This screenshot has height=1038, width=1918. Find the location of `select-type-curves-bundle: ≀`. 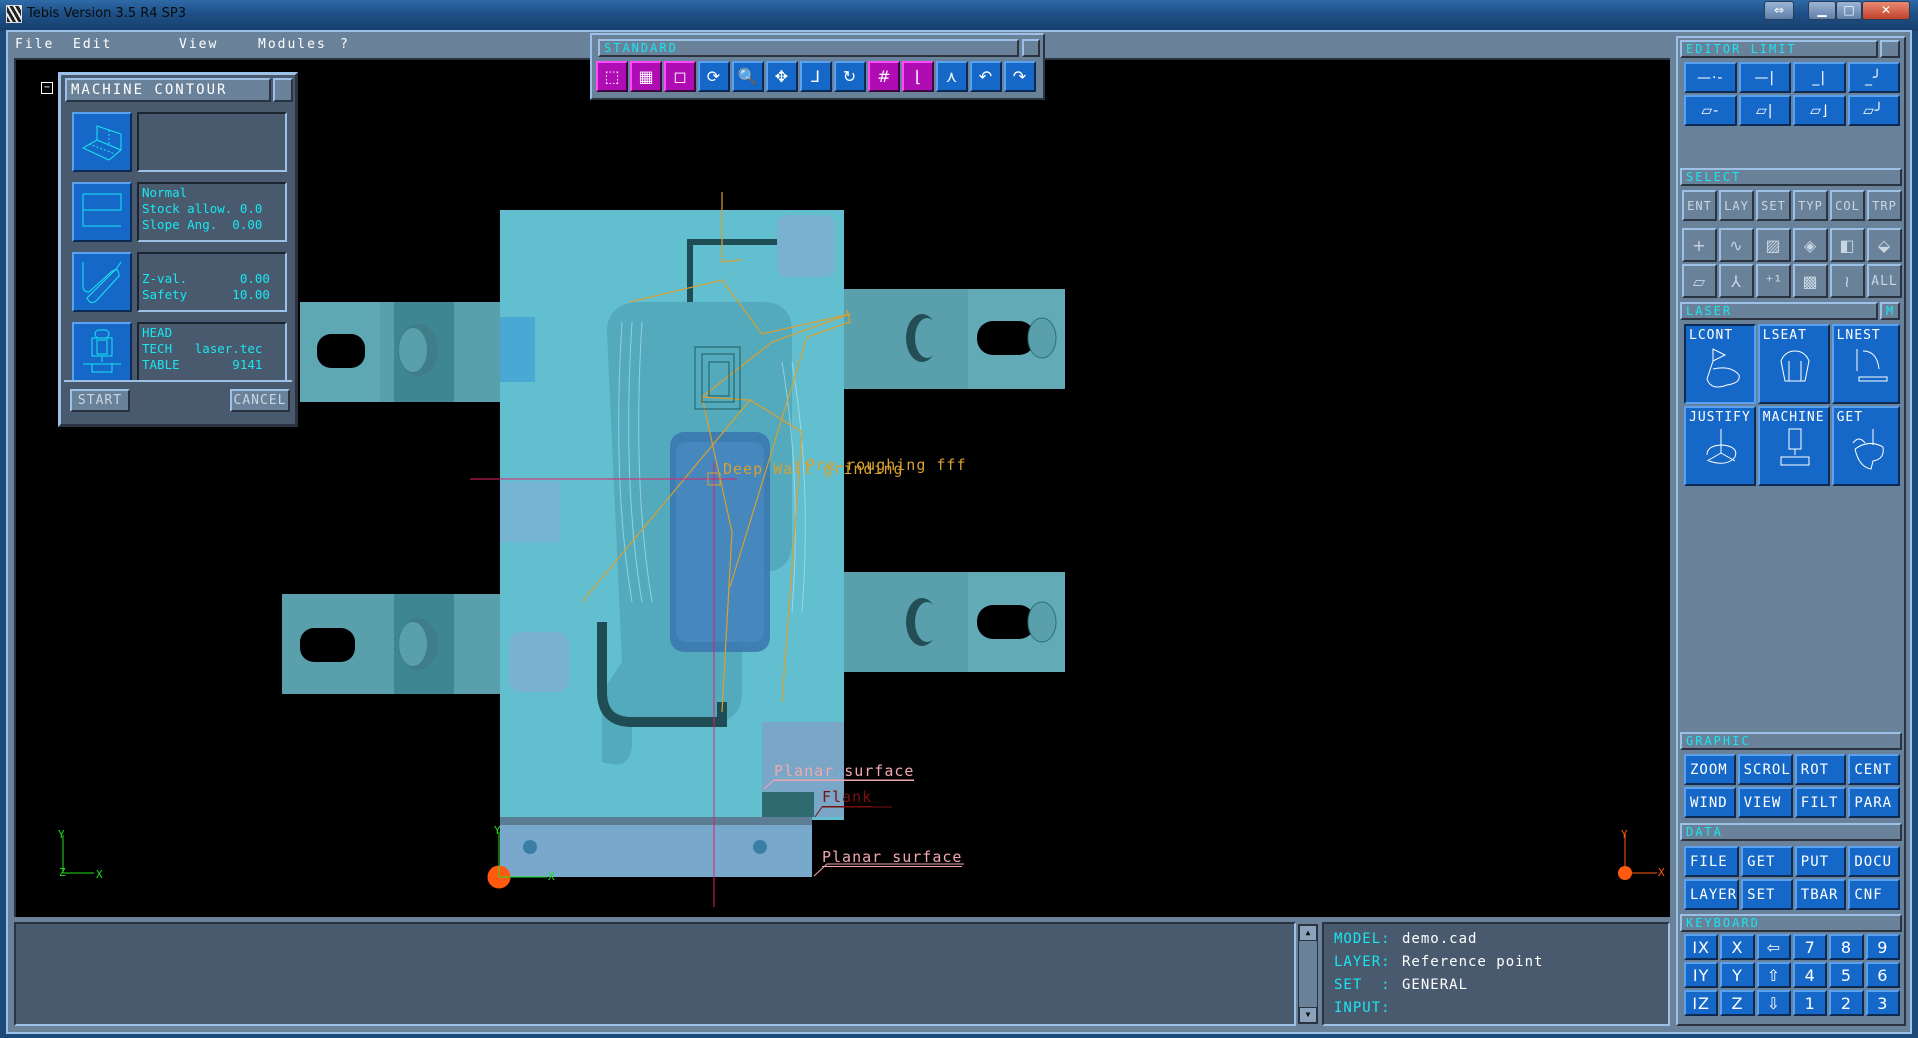

select-type-curves-bundle: ≀ is located at coordinates (1847, 281).